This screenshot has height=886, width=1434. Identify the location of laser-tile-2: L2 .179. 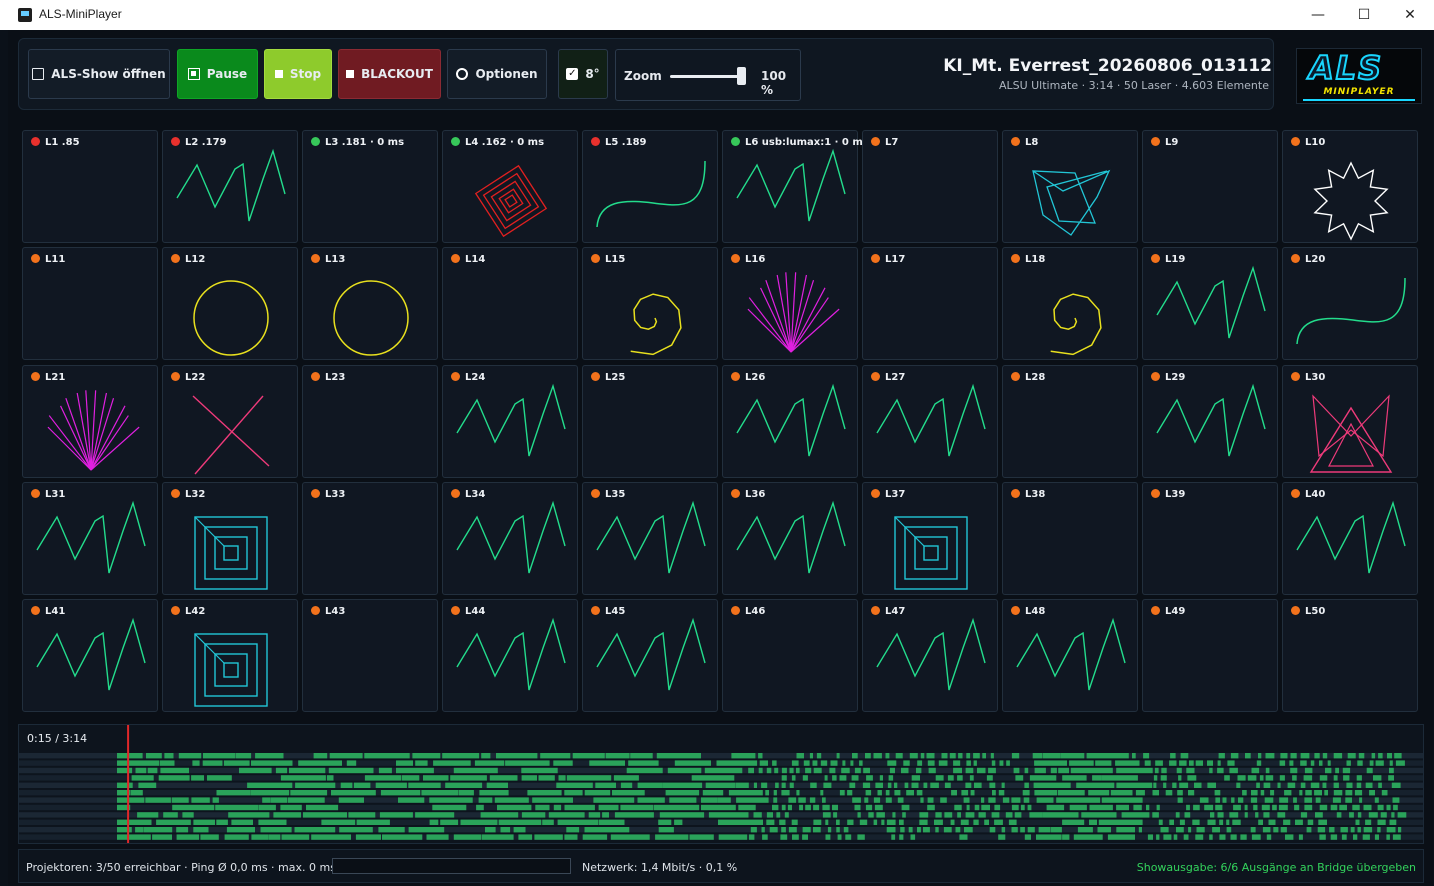
(230, 186).